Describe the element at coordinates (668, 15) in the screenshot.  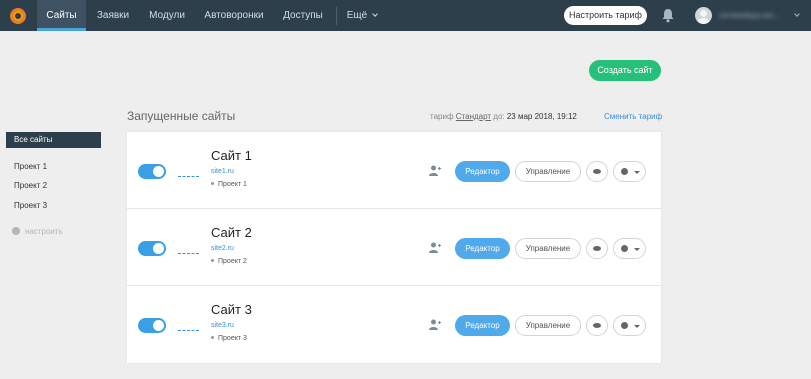
I see `bell-icon` at that location.